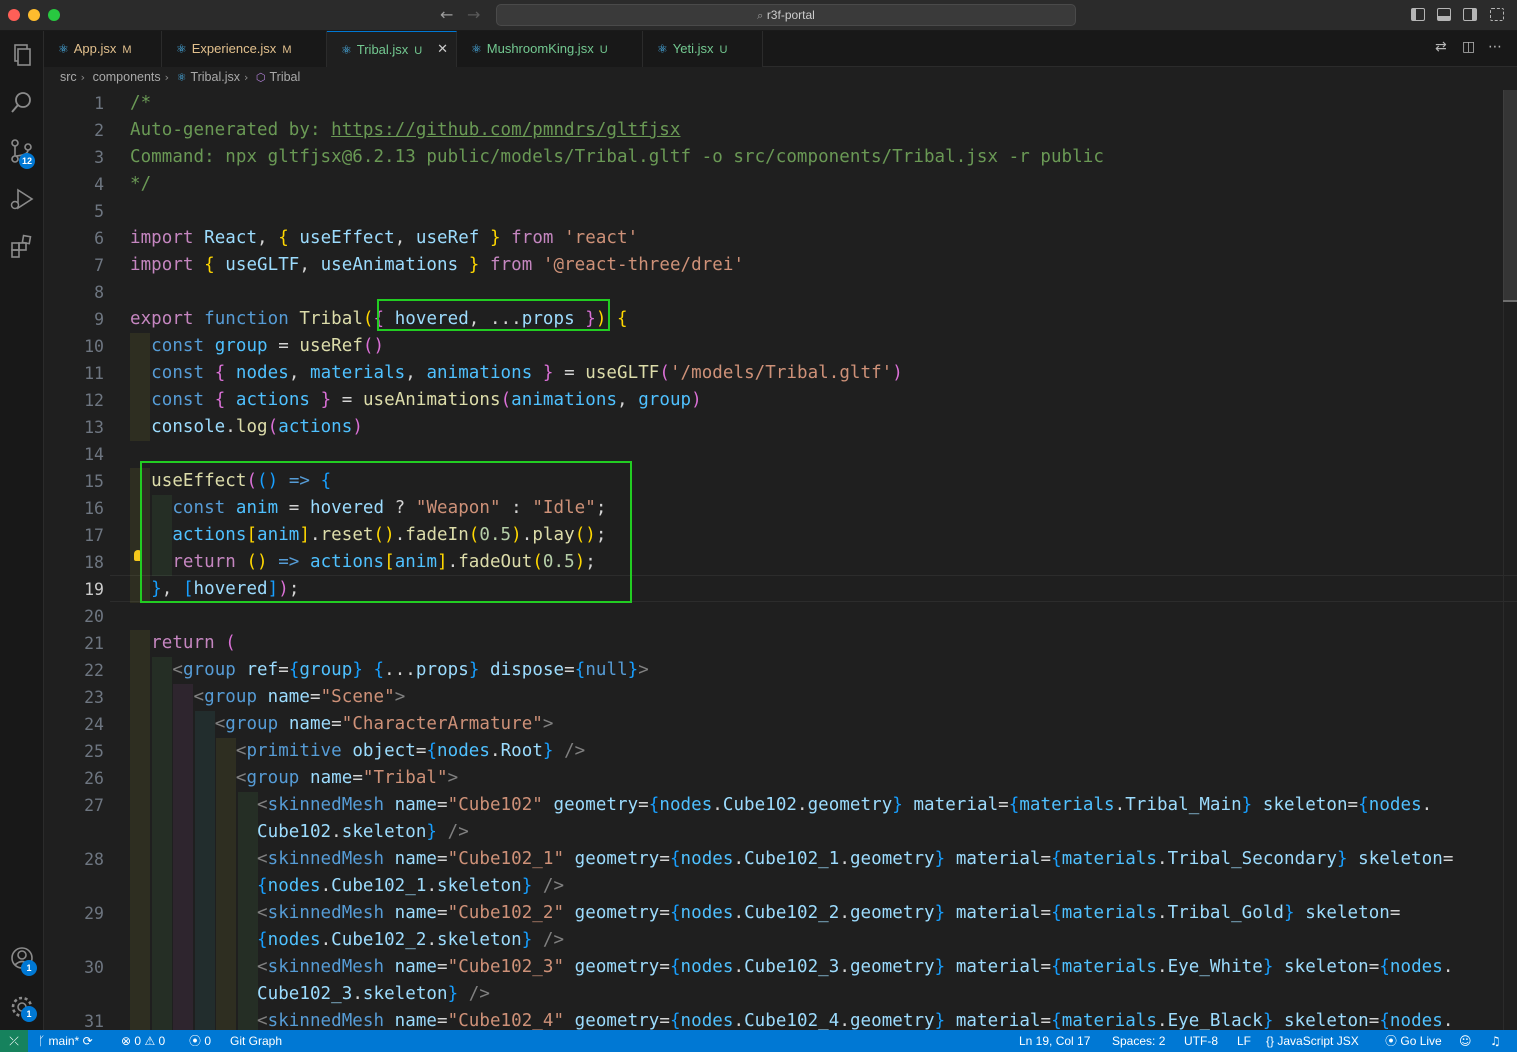 The image size is (1517, 1052). What do you see at coordinates (762, 15) in the screenshot?
I see `search-icon: ⌕` at bounding box center [762, 15].